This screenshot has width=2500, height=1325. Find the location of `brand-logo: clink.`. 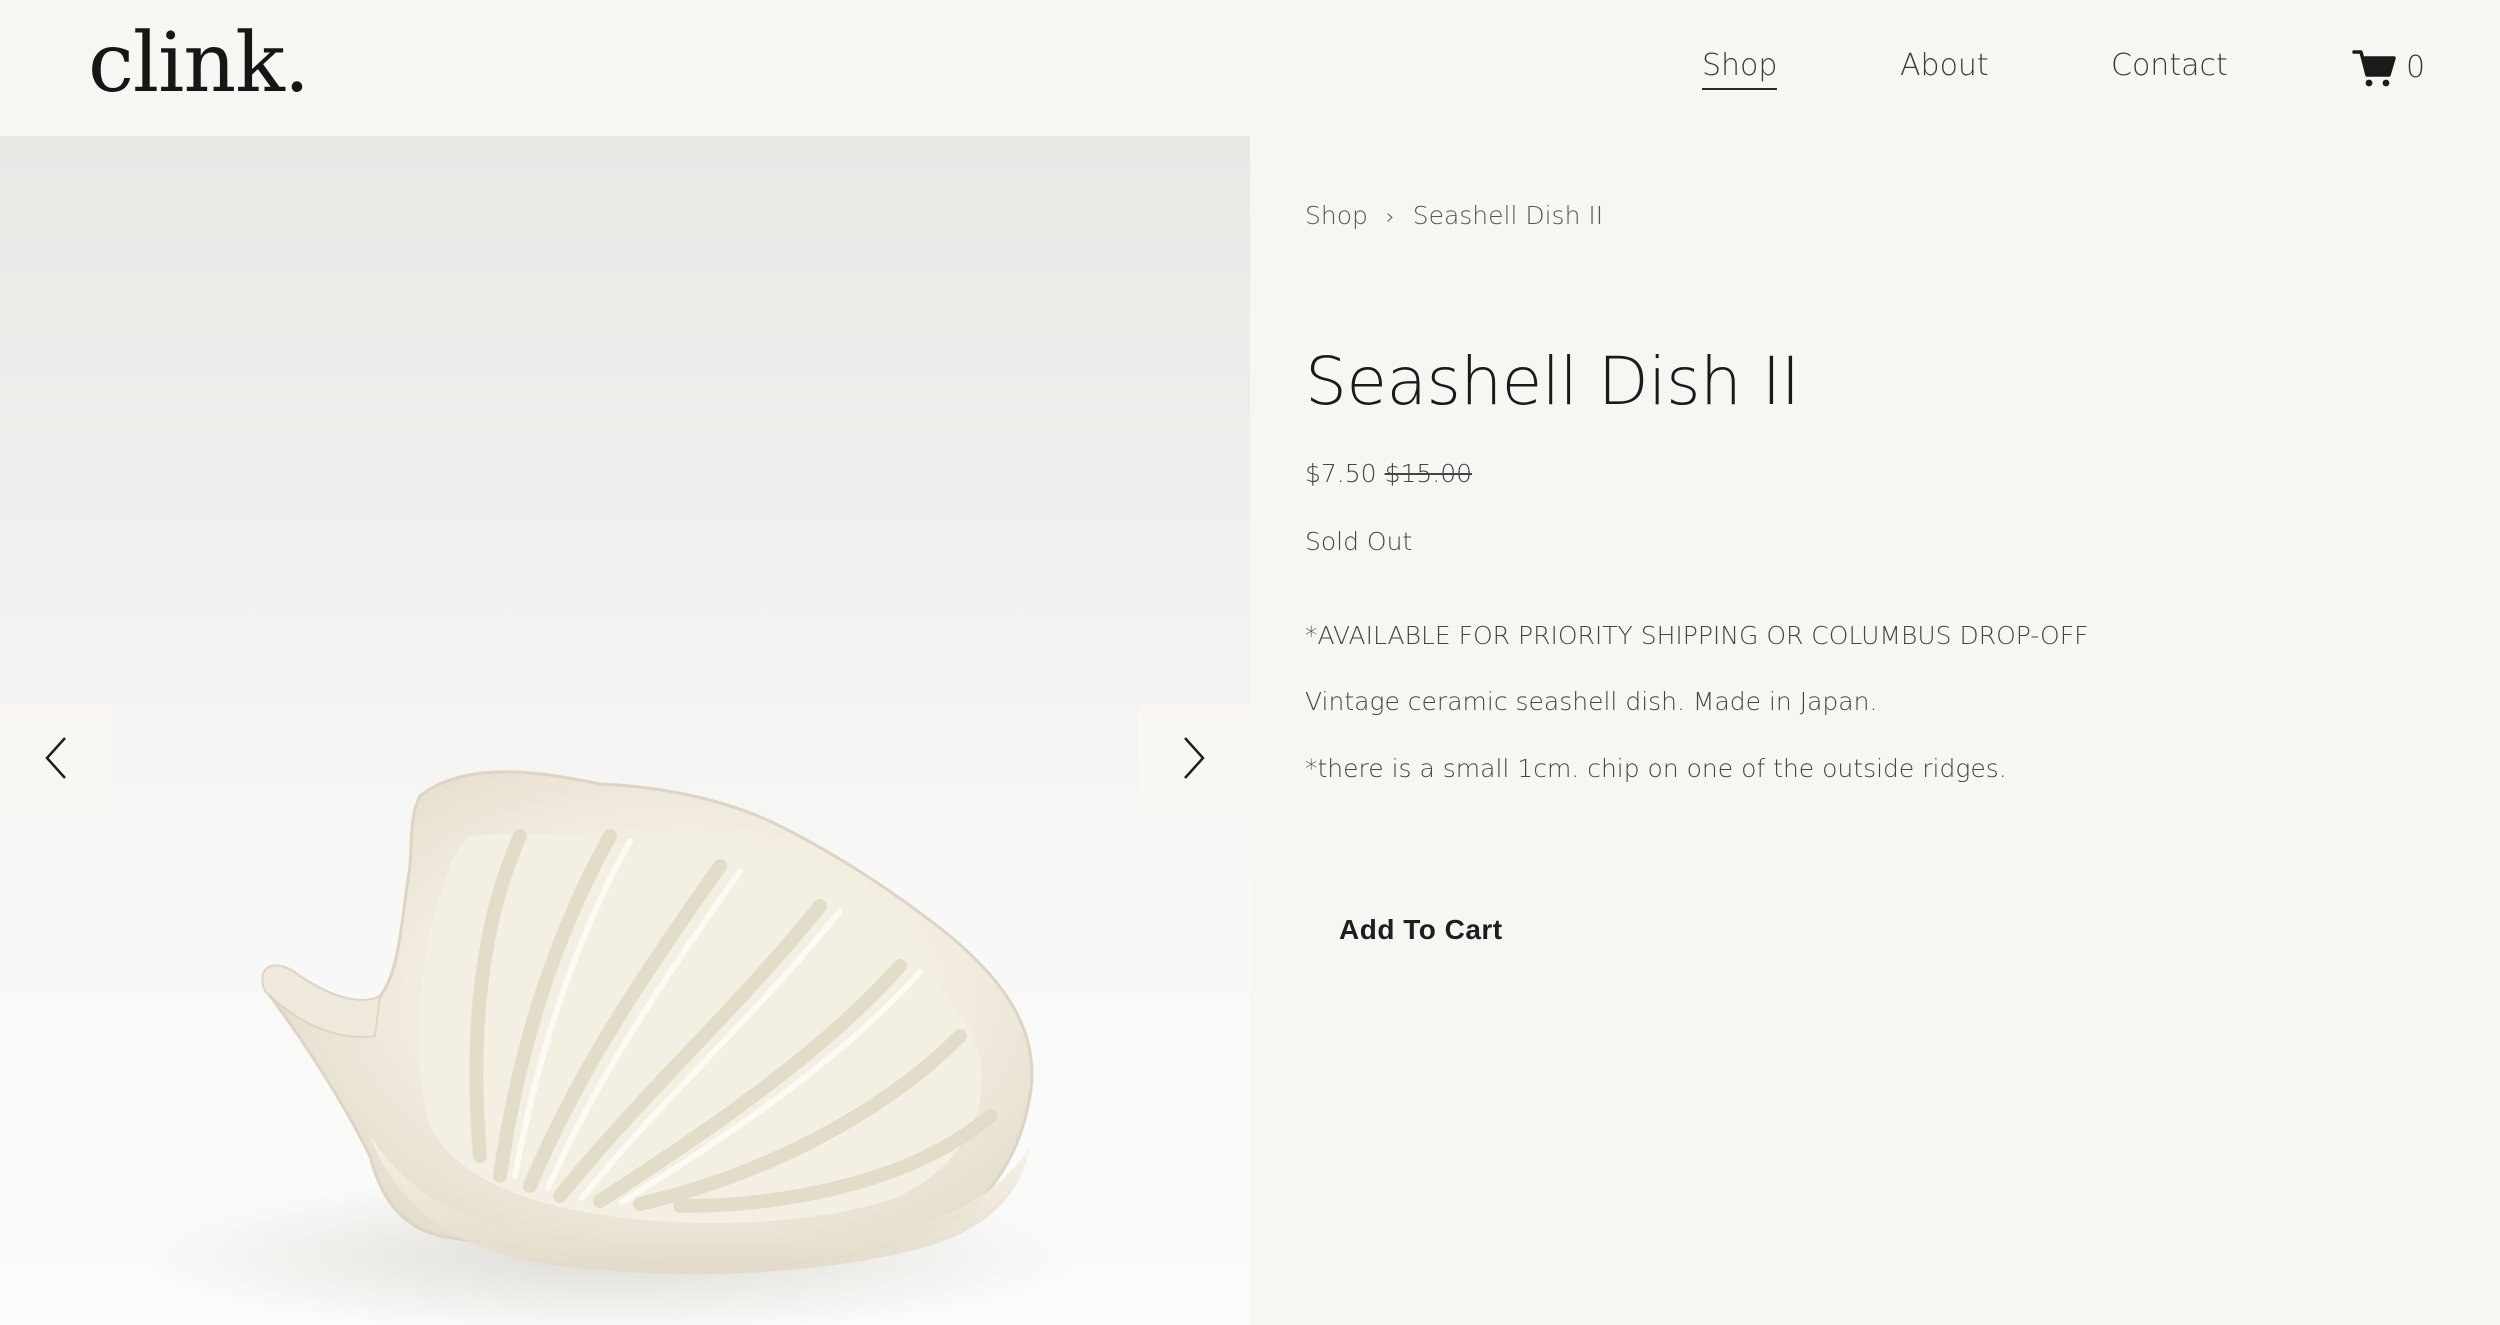

brand-logo: clink. is located at coordinates (199, 64).